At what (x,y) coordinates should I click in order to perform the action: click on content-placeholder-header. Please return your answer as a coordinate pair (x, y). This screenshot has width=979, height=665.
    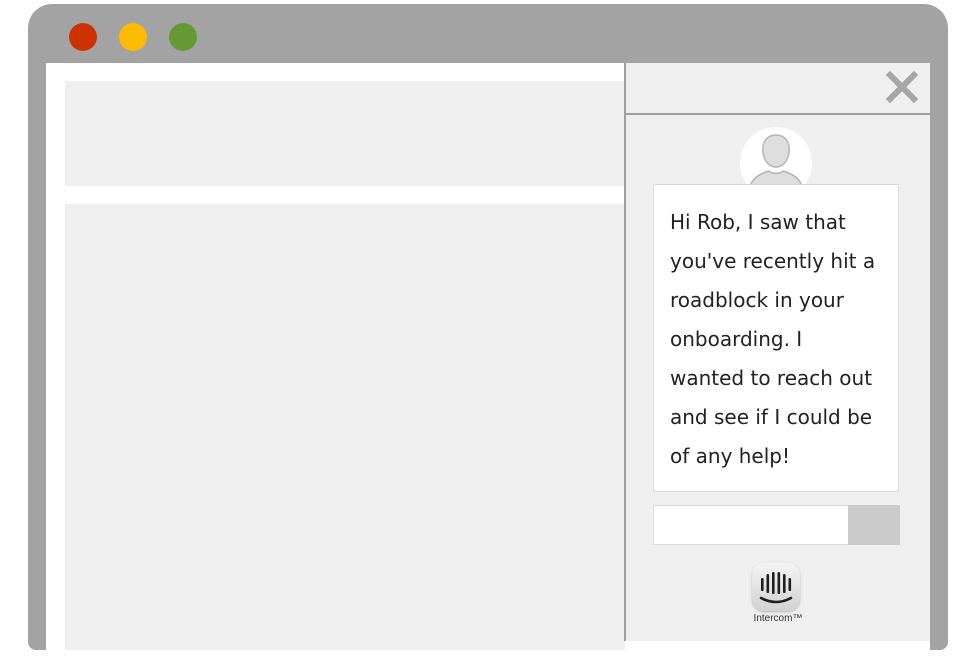
    Looking at the image, I should click on (345, 133).